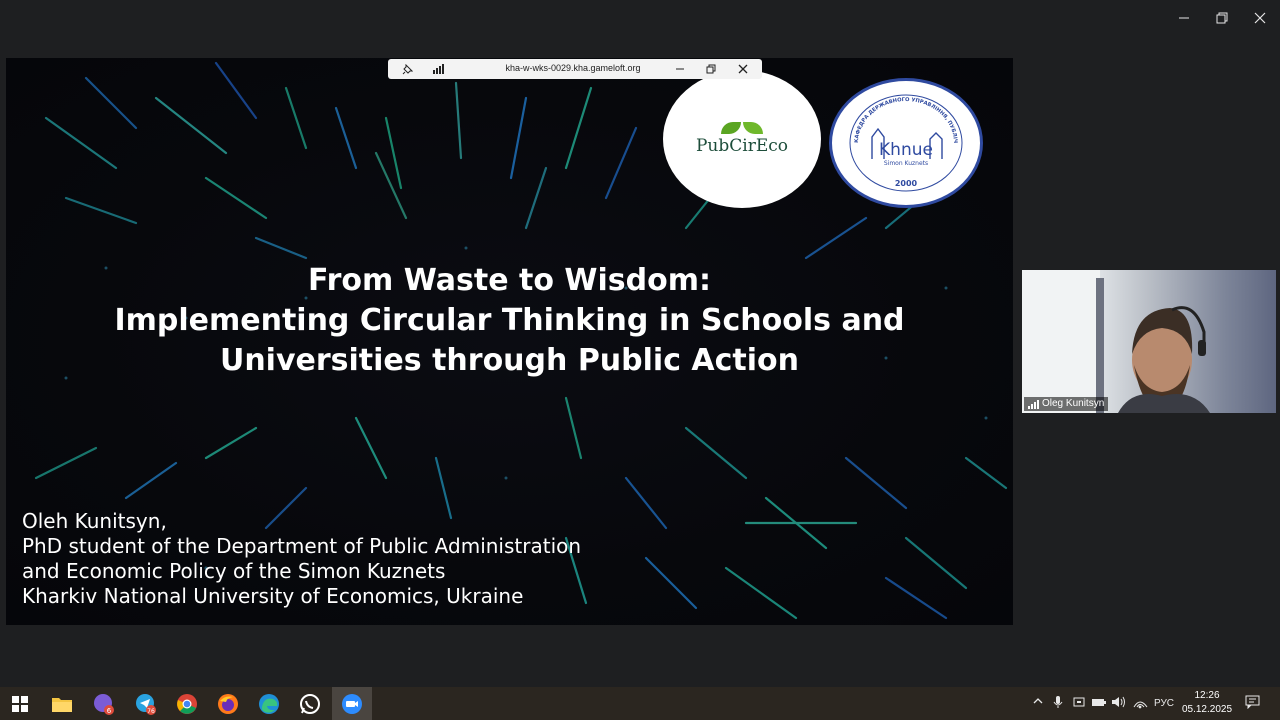  What do you see at coordinates (509, 360) in the screenshot?
I see `slide-title-line: Universities through Public Action` at bounding box center [509, 360].